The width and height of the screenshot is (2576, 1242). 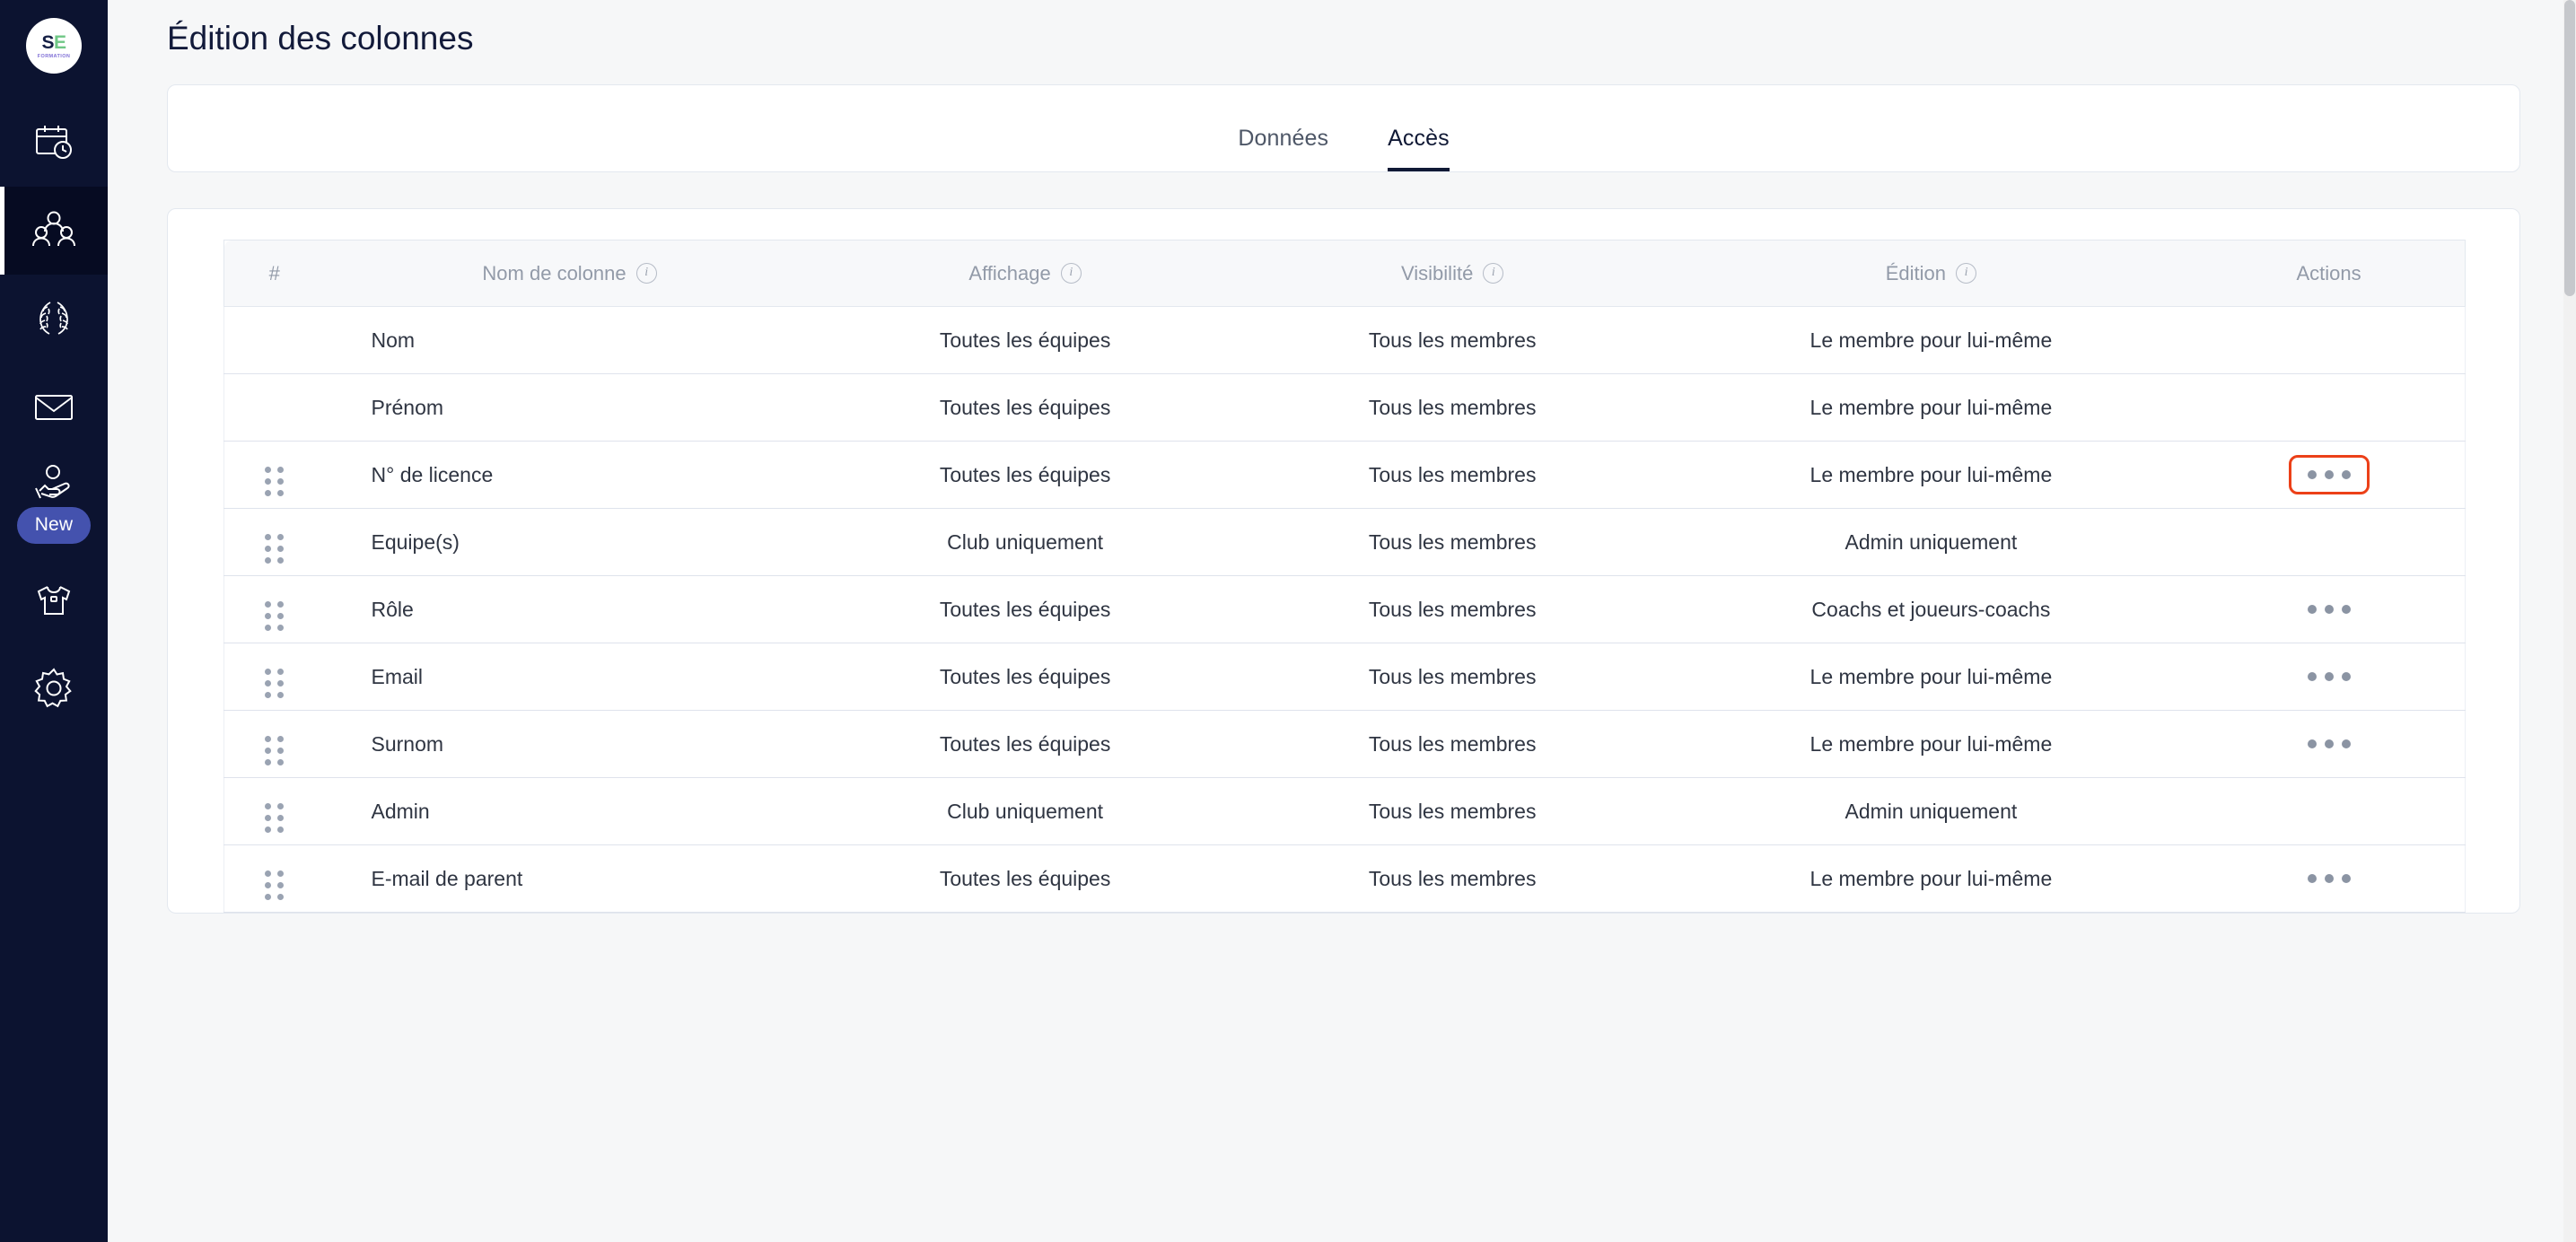 What do you see at coordinates (2328, 273) in the screenshot?
I see `header-actions-label: Actions` at bounding box center [2328, 273].